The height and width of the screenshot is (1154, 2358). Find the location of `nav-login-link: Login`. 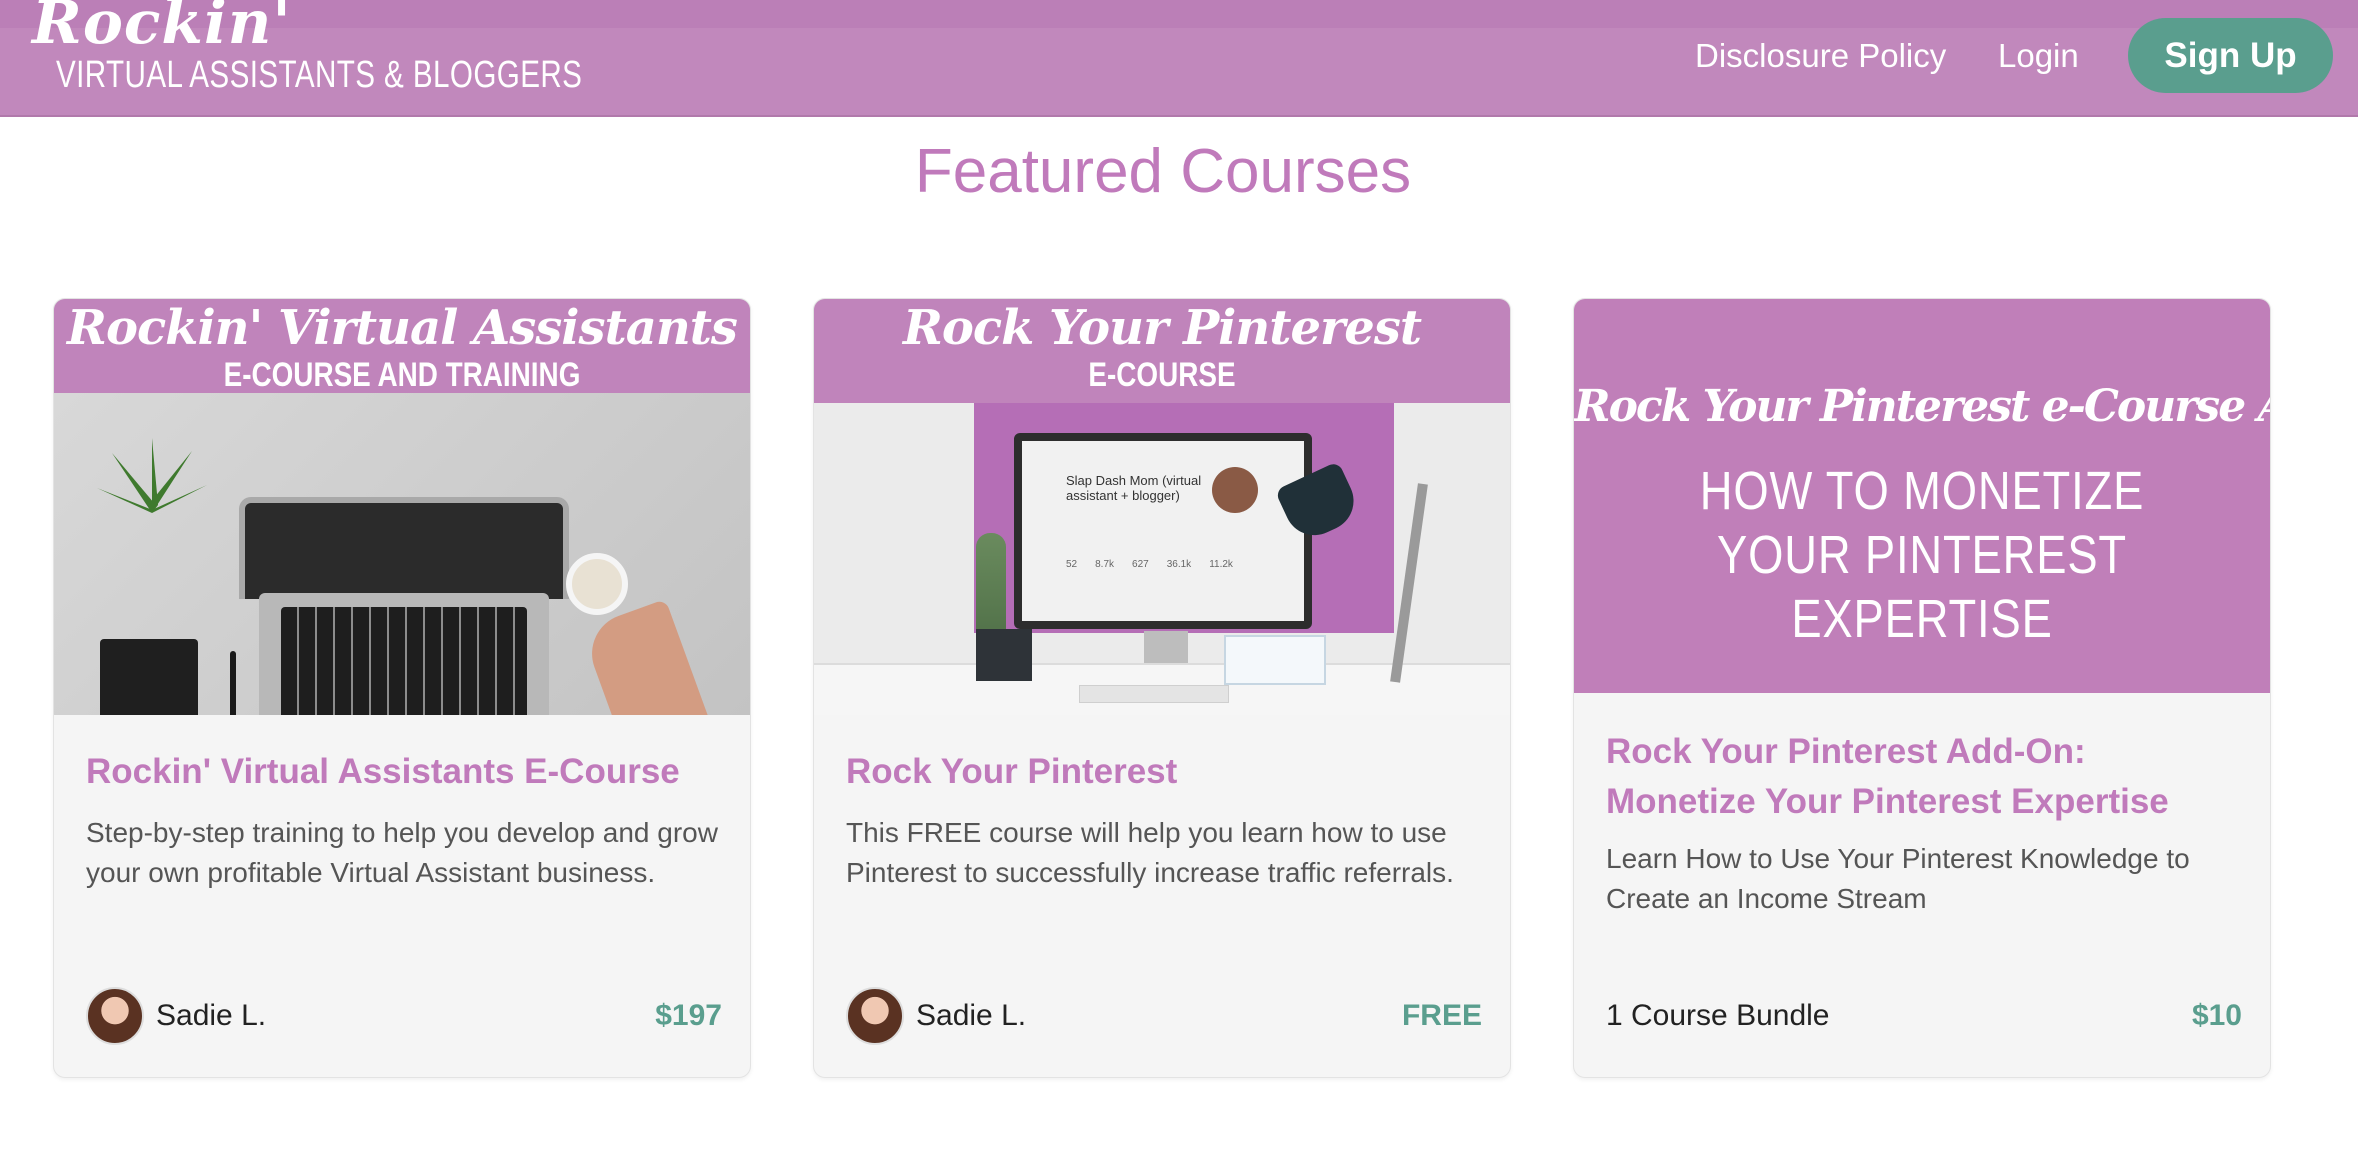

nav-login-link: Login is located at coordinates (2038, 56).